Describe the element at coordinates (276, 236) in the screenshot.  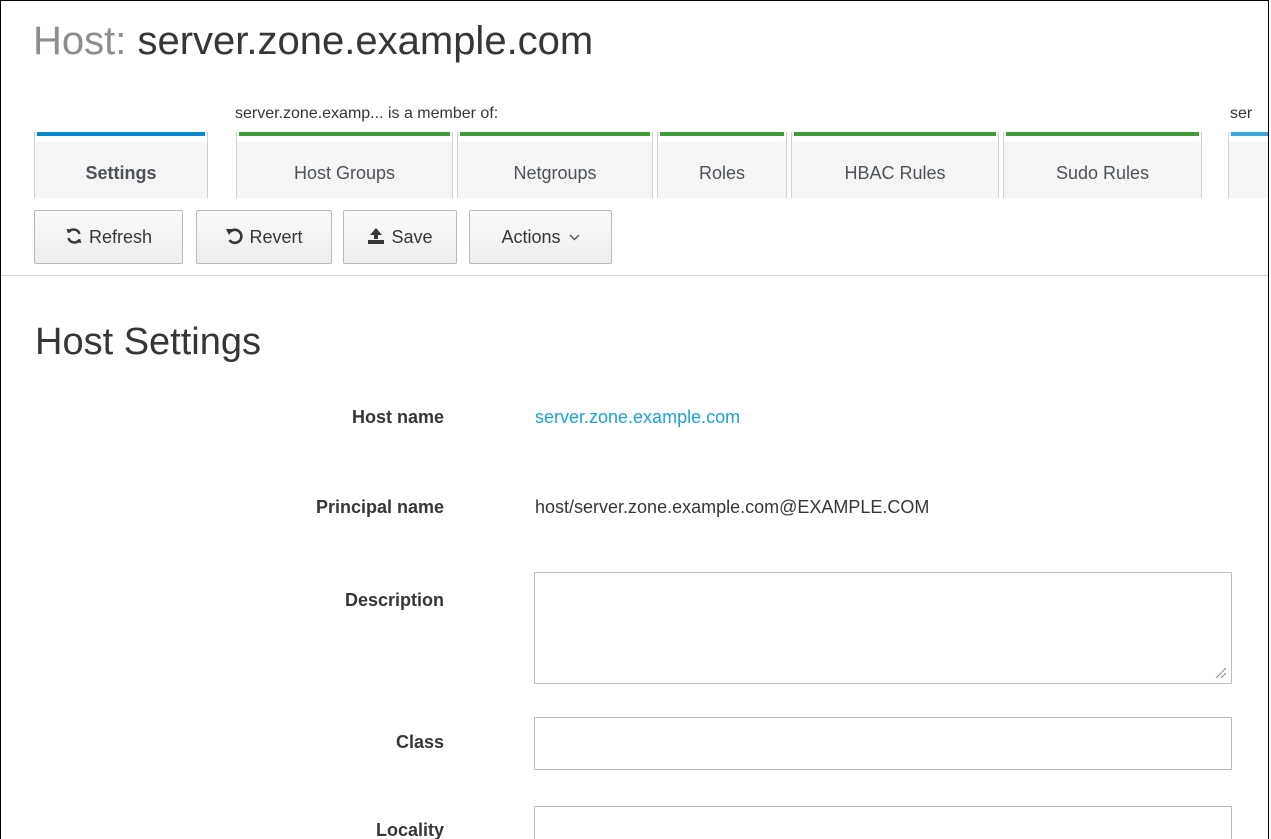
I see `revert-button-label: Revert` at that location.